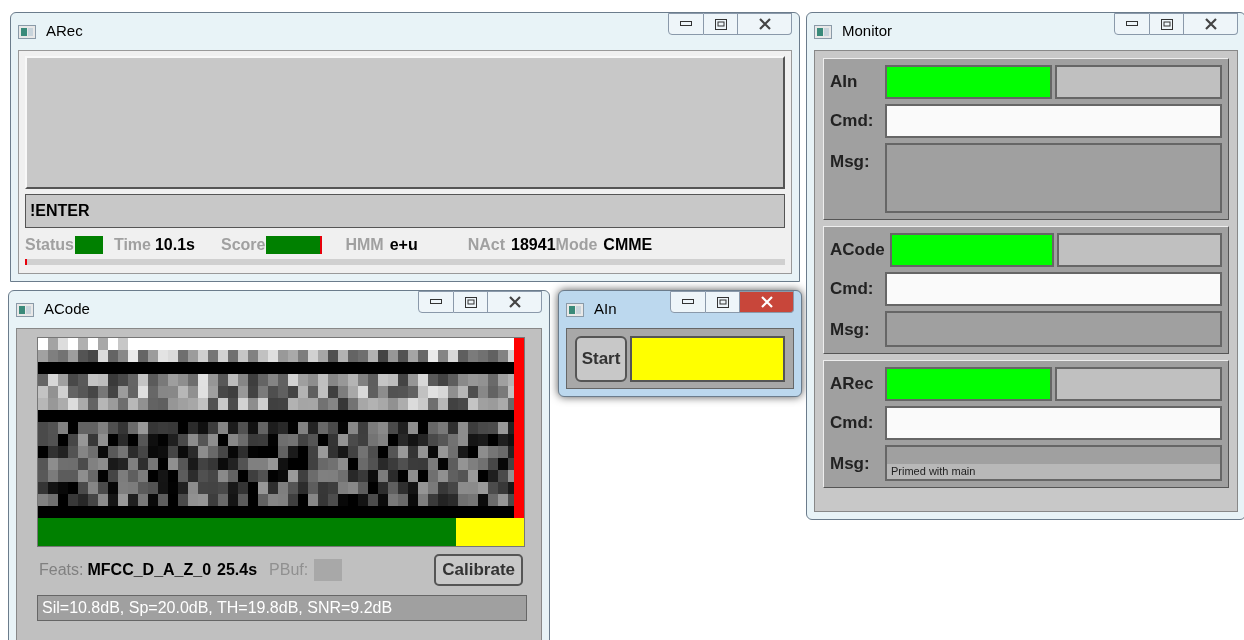 The width and height of the screenshot is (1244, 640). What do you see at coordinates (867, 31) in the screenshot?
I see `window-title: Monitor` at bounding box center [867, 31].